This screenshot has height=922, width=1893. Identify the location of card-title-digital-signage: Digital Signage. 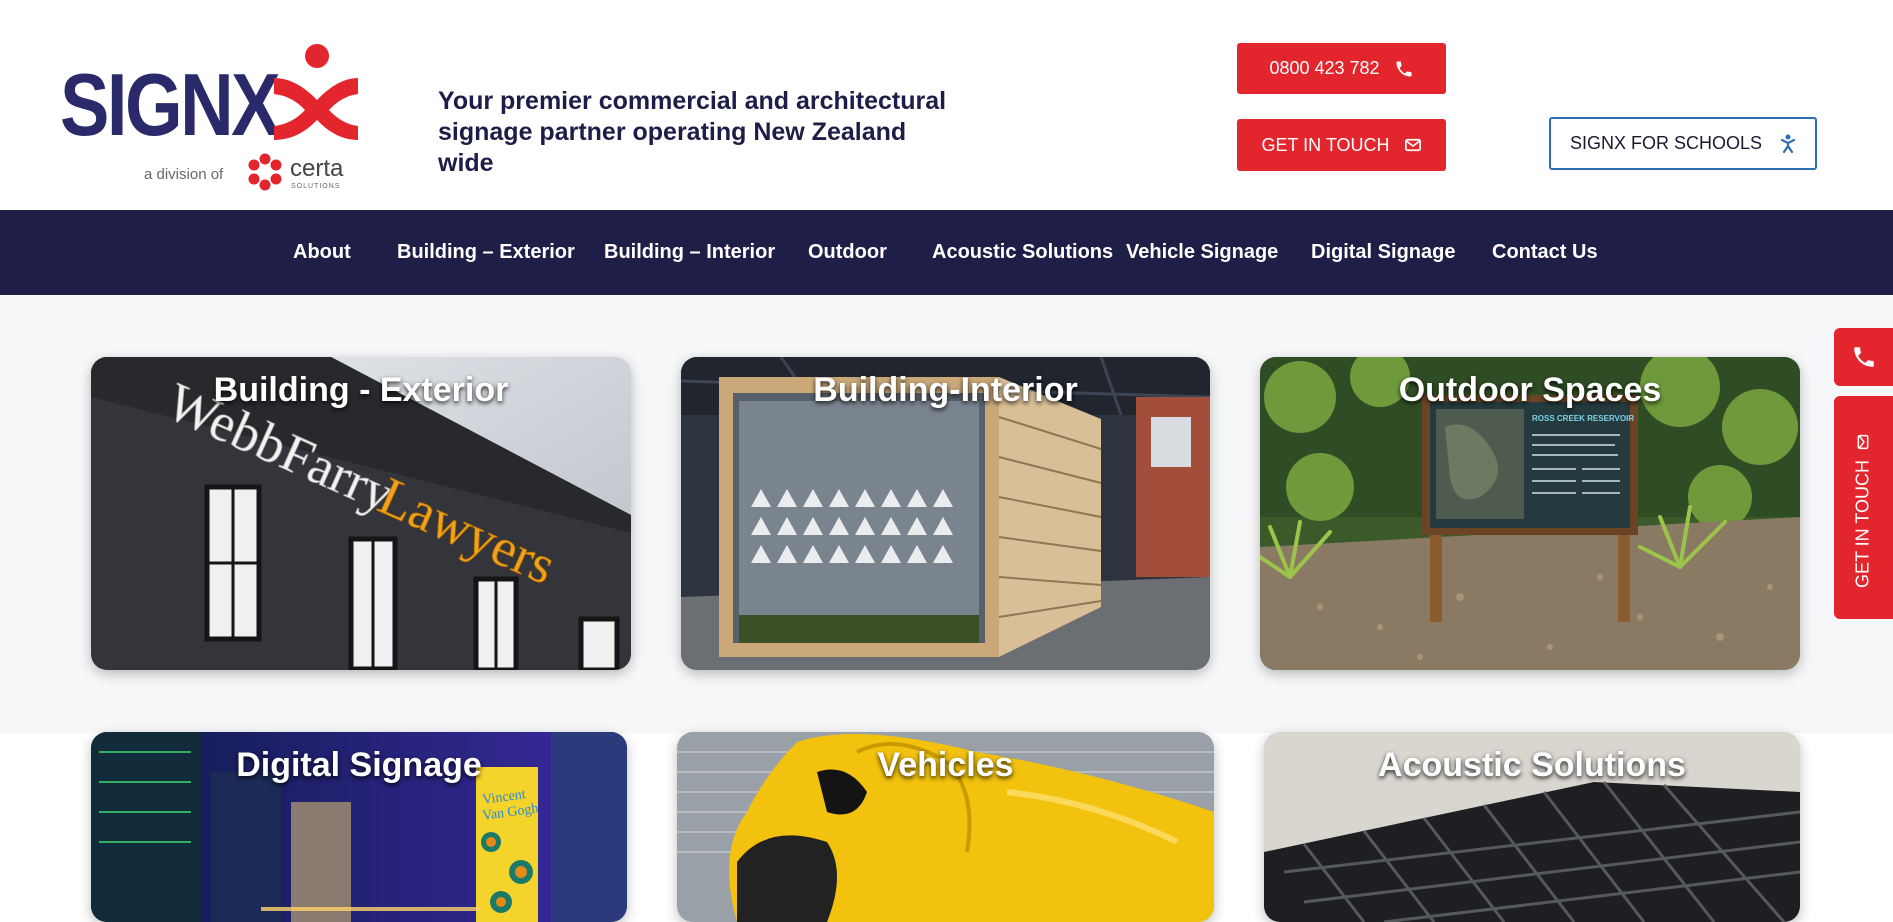
(359, 765).